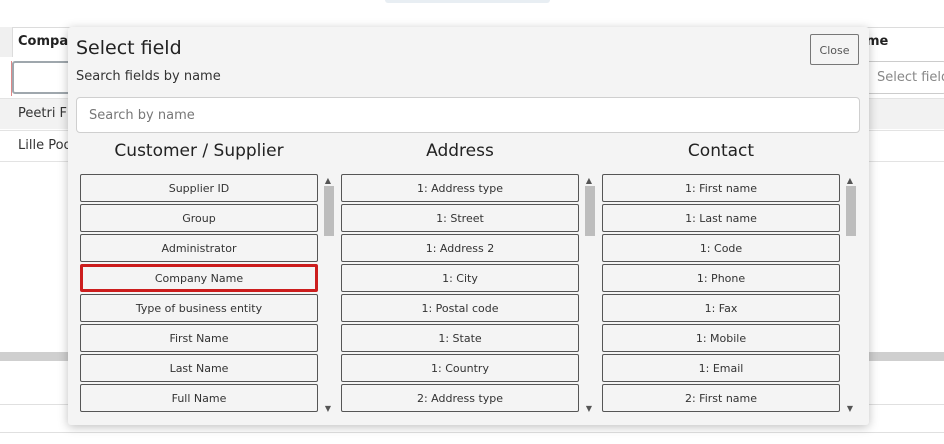  What do you see at coordinates (43, 145) in the screenshot?
I see `table-cell: Lille Poo` at bounding box center [43, 145].